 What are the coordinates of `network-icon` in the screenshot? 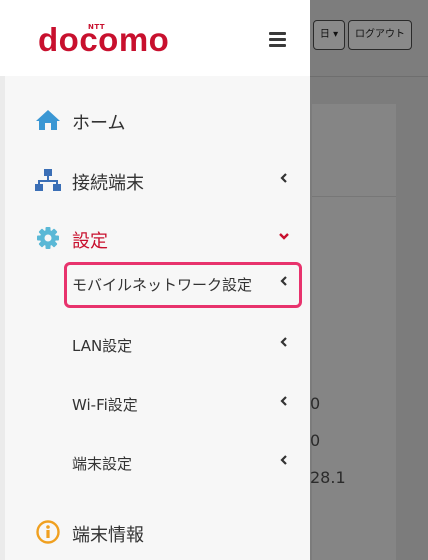 It's located at (48, 180).